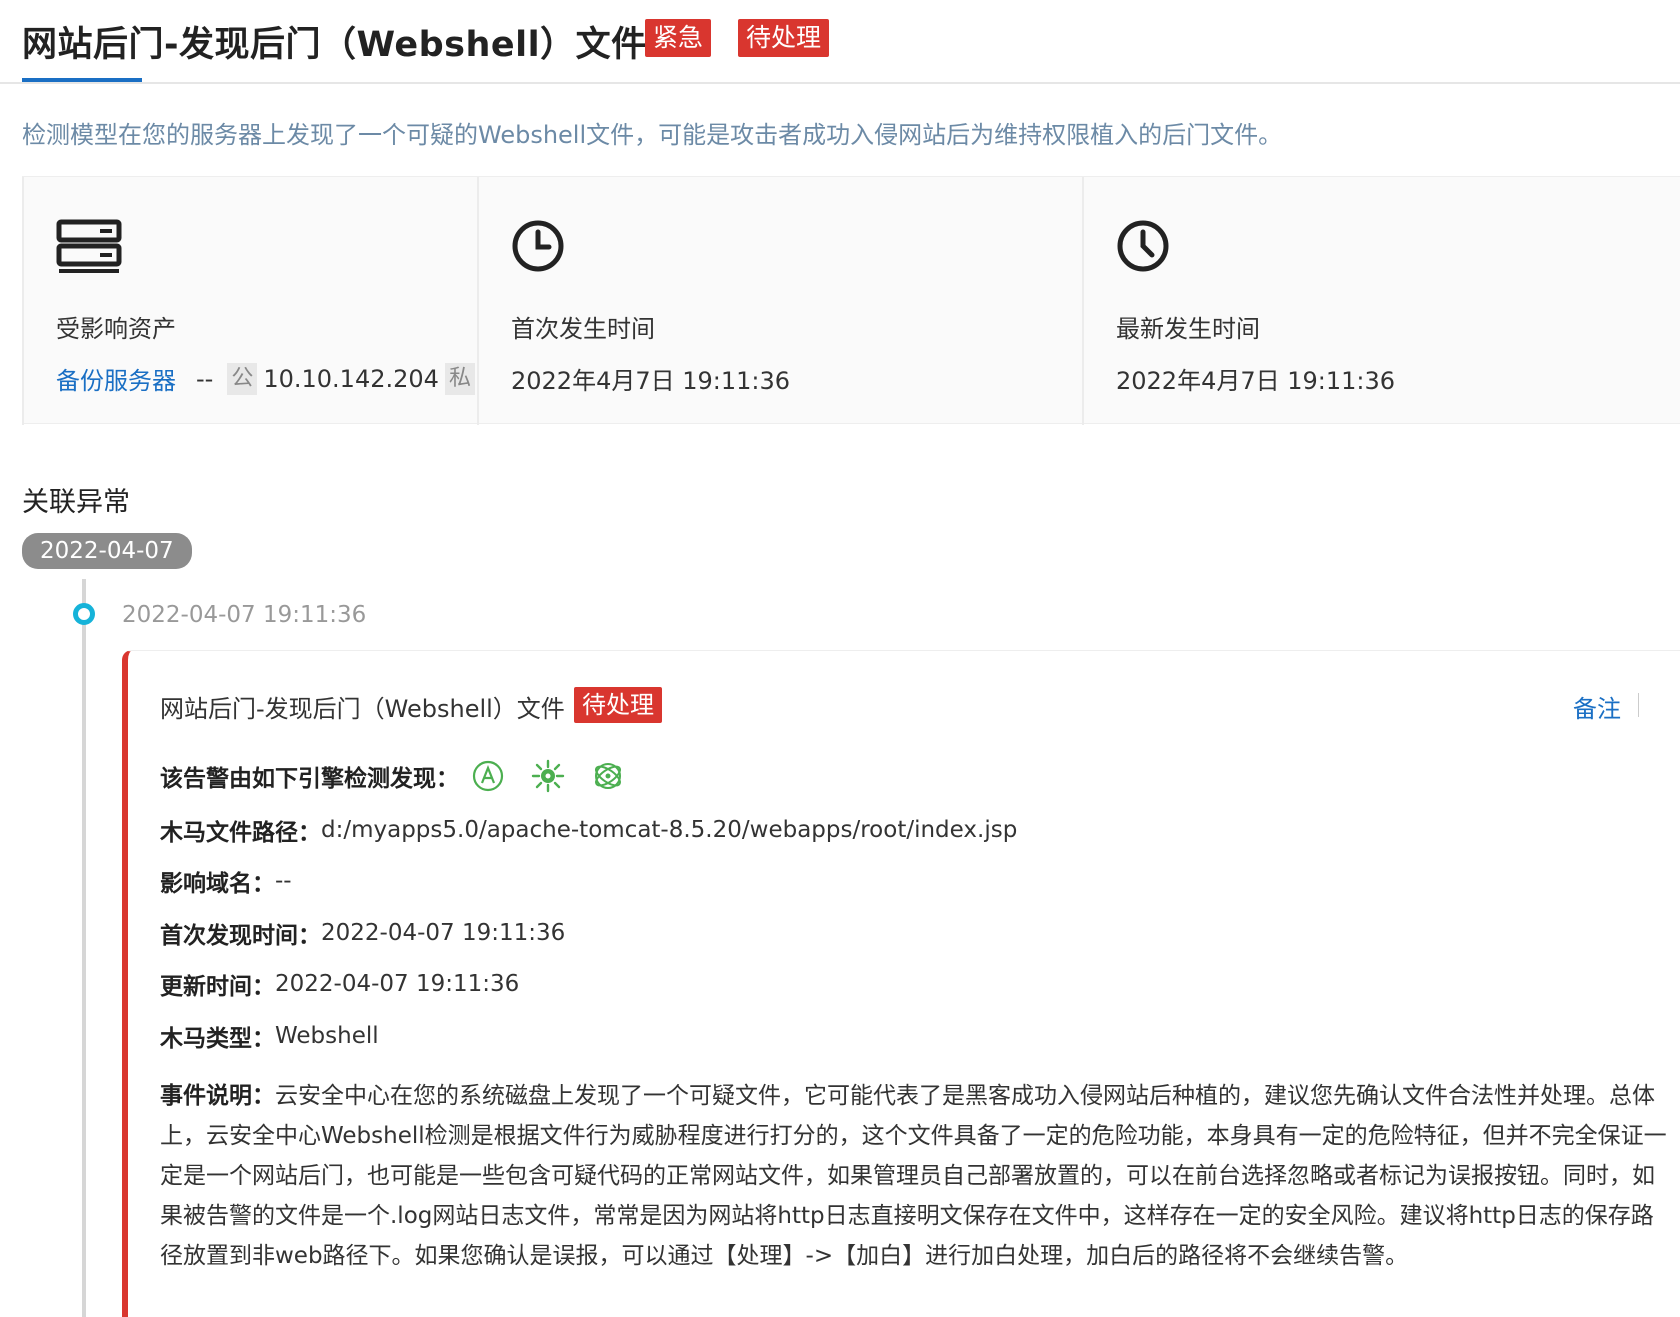  I want to click on trojan-type-label: 木马类型：, so click(217, 1039).